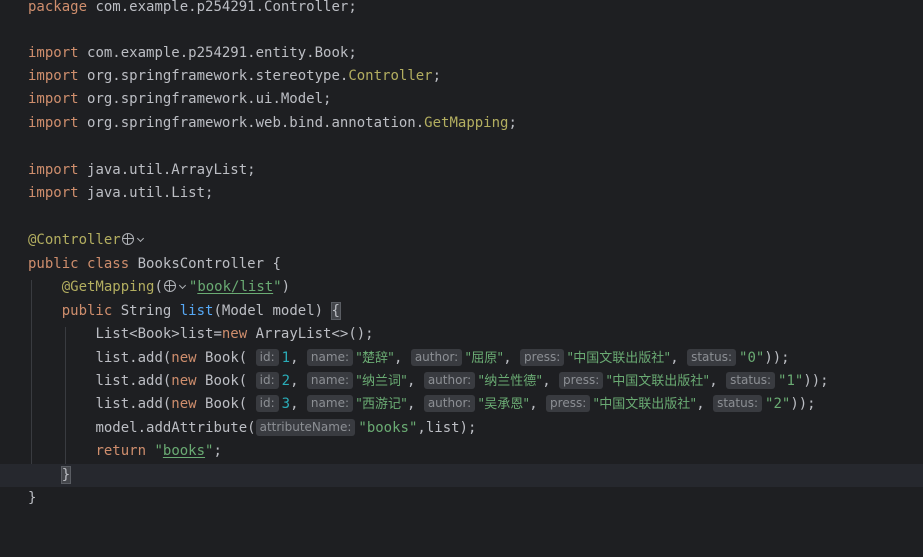 Image resolution: width=923 pixels, height=557 pixels. What do you see at coordinates (158, 334) in the screenshot?
I see `variable-decl: List<Book>list=` at bounding box center [158, 334].